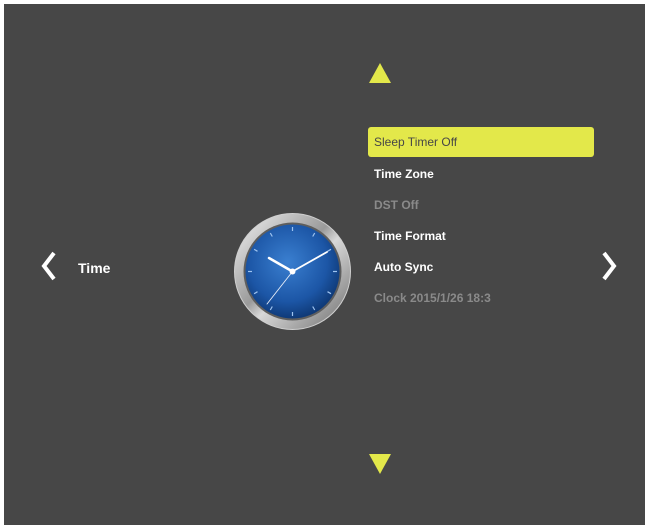  What do you see at coordinates (416, 142) in the screenshot?
I see `menu-item-label: Sleep Timer Off` at bounding box center [416, 142].